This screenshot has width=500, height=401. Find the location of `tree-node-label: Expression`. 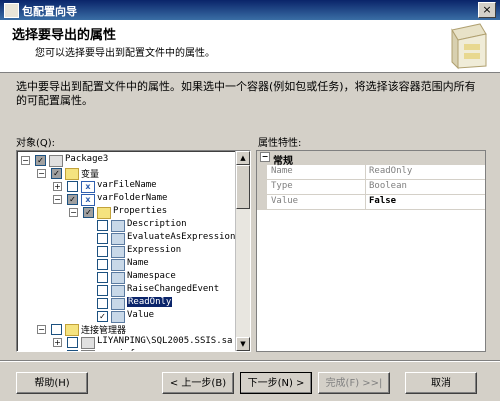

tree-node-label: Expression is located at coordinates (154, 250).